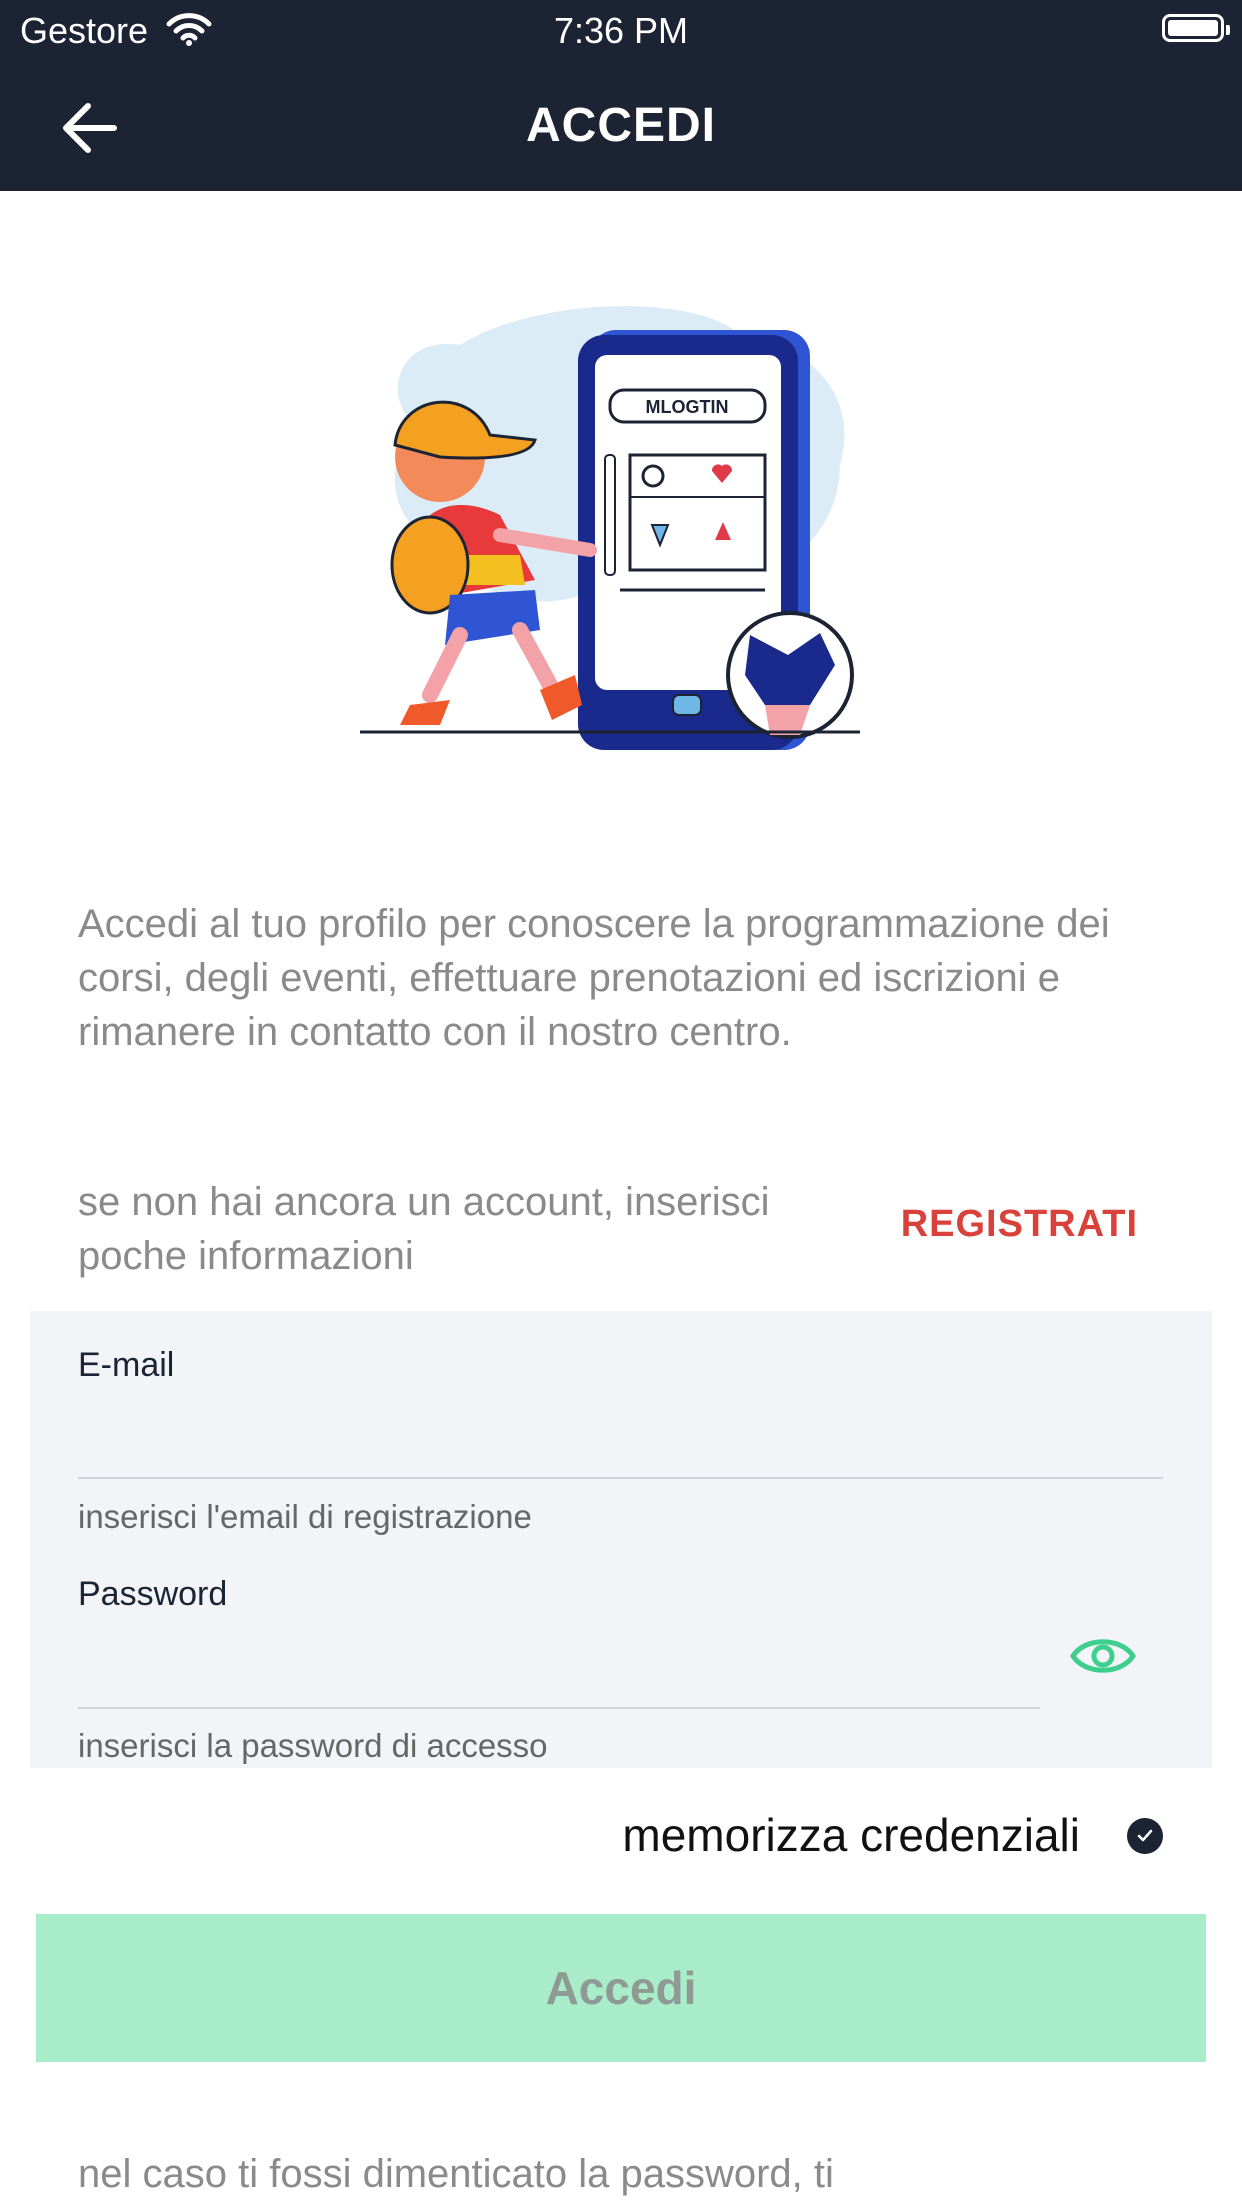 This screenshot has width=1242, height=2208. I want to click on remember-checkbox, so click(1145, 1836).